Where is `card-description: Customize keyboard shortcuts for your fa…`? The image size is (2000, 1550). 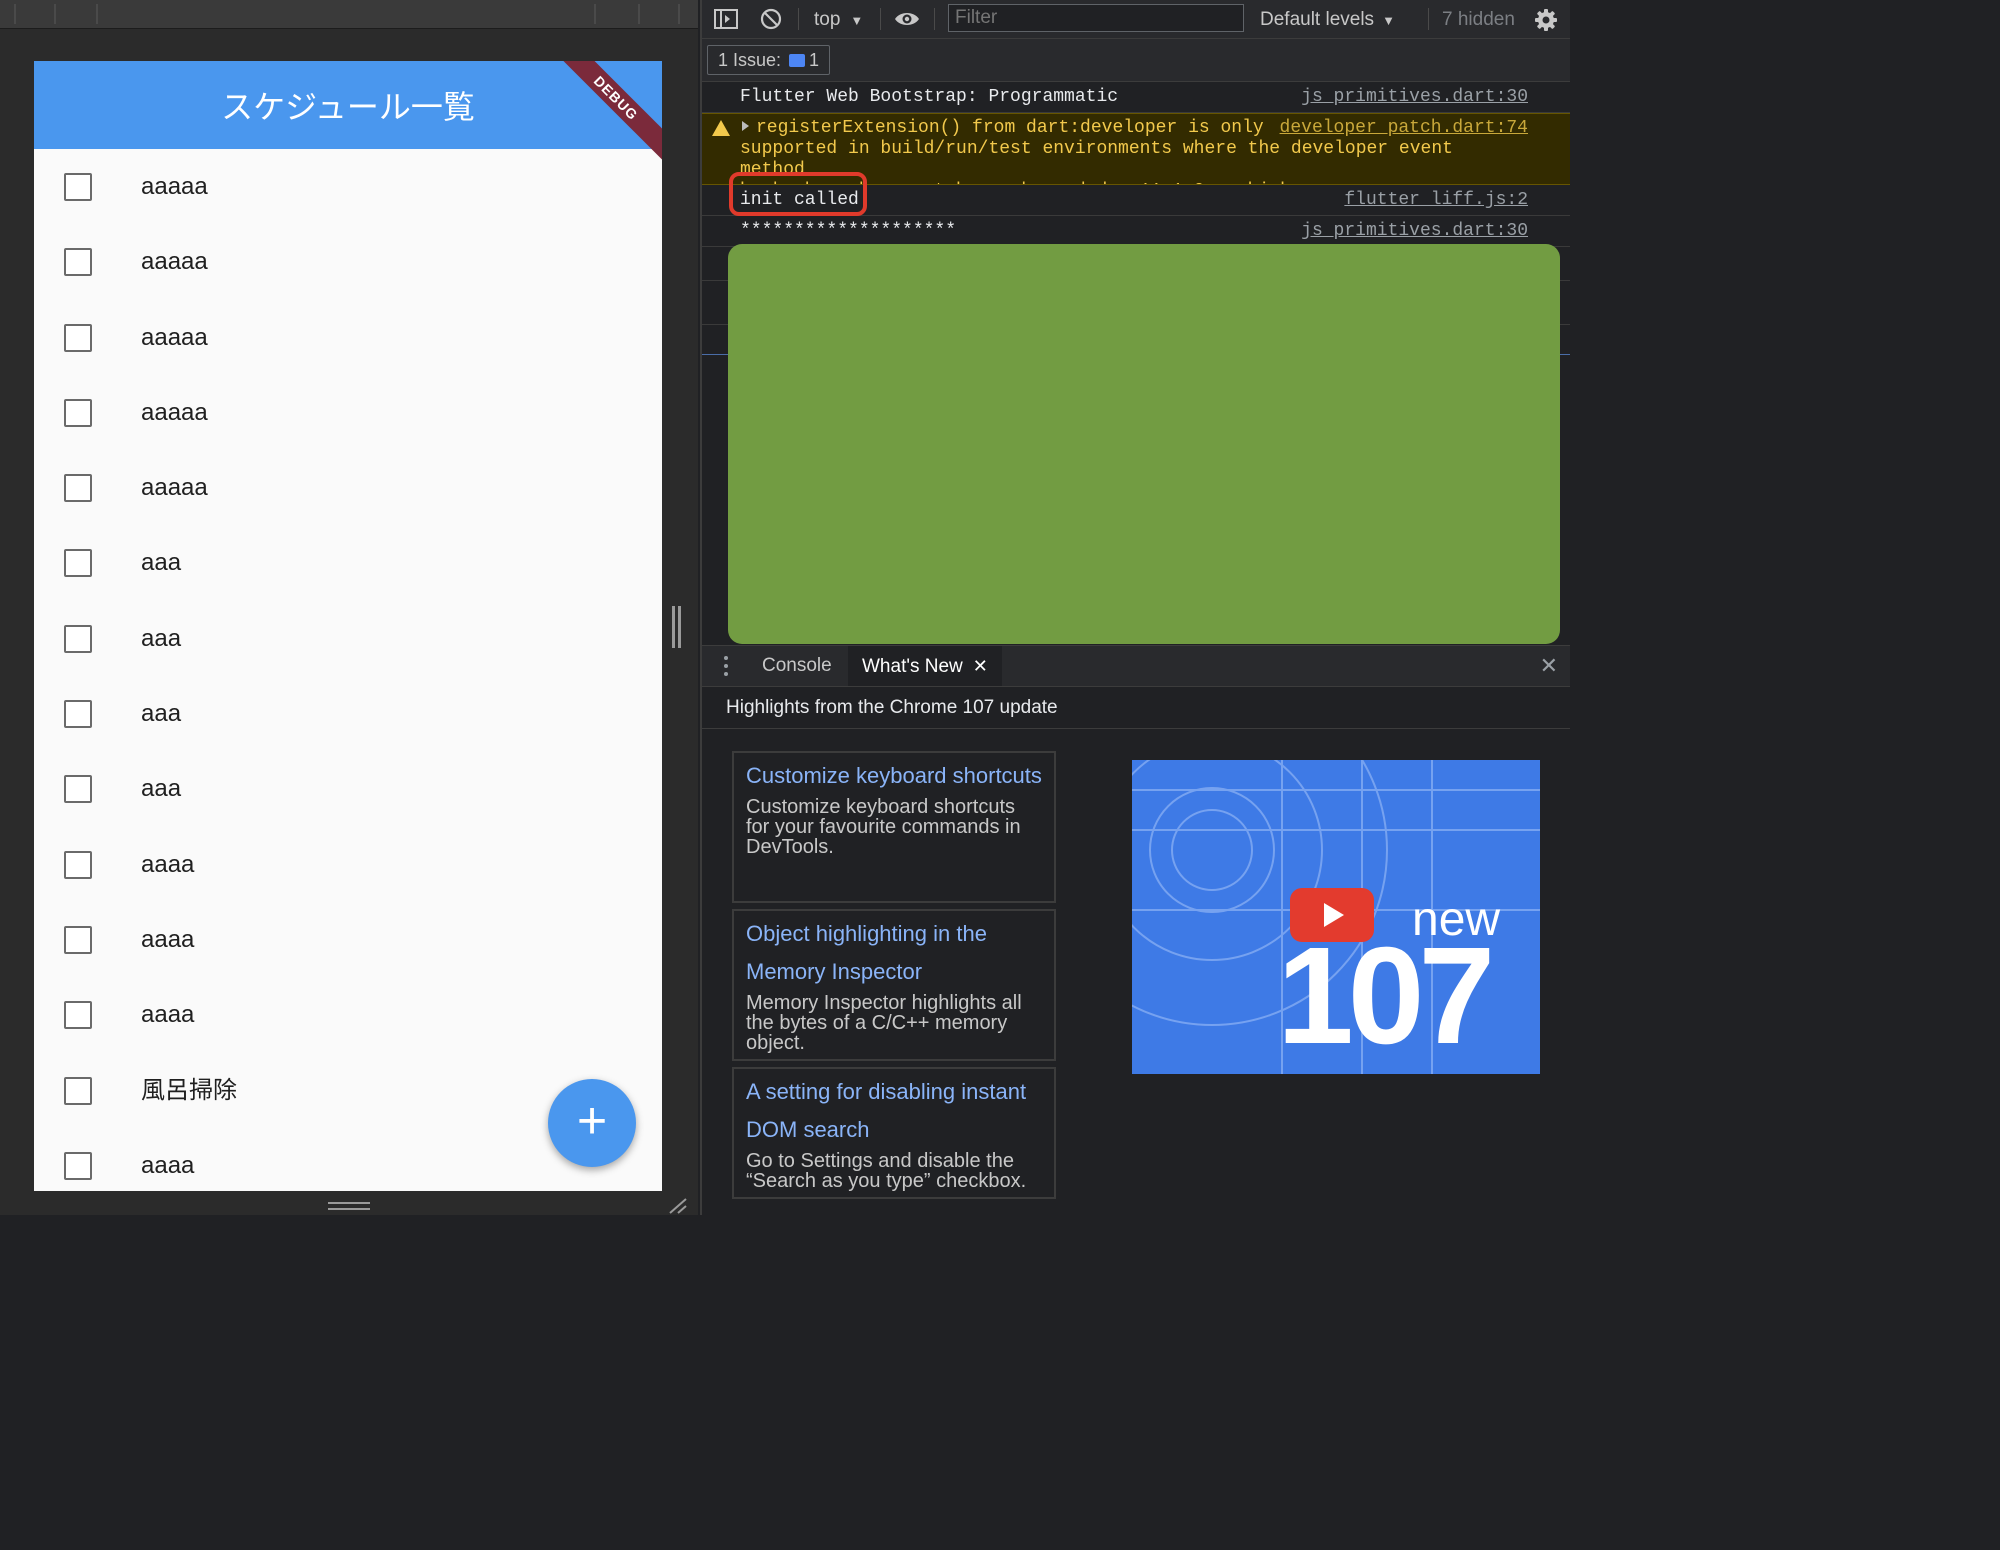
card-description: Customize keyboard shortcuts for your fa… is located at coordinates (883, 827).